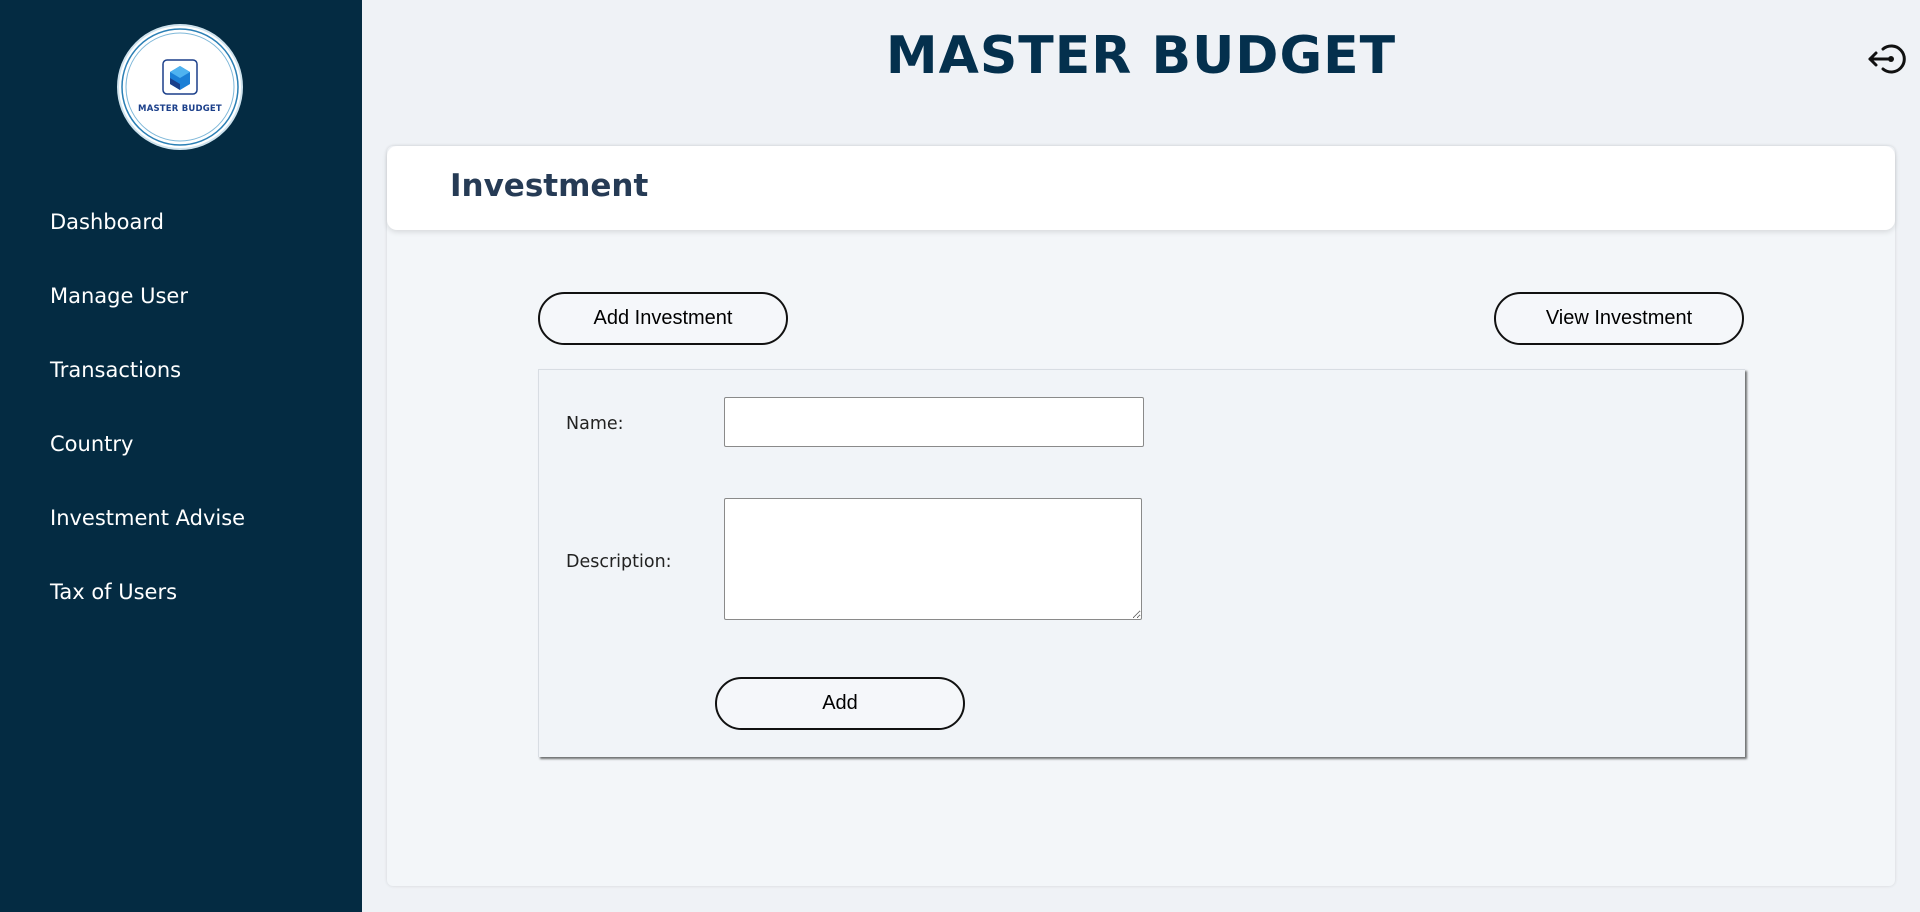 The height and width of the screenshot is (912, 1920). I want to click on sidebar-item-transactions: Transactions, so click(181, 370).